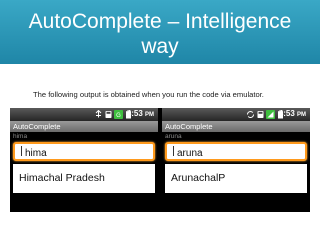  I want to click on svg-text: G, so click(118, 116).